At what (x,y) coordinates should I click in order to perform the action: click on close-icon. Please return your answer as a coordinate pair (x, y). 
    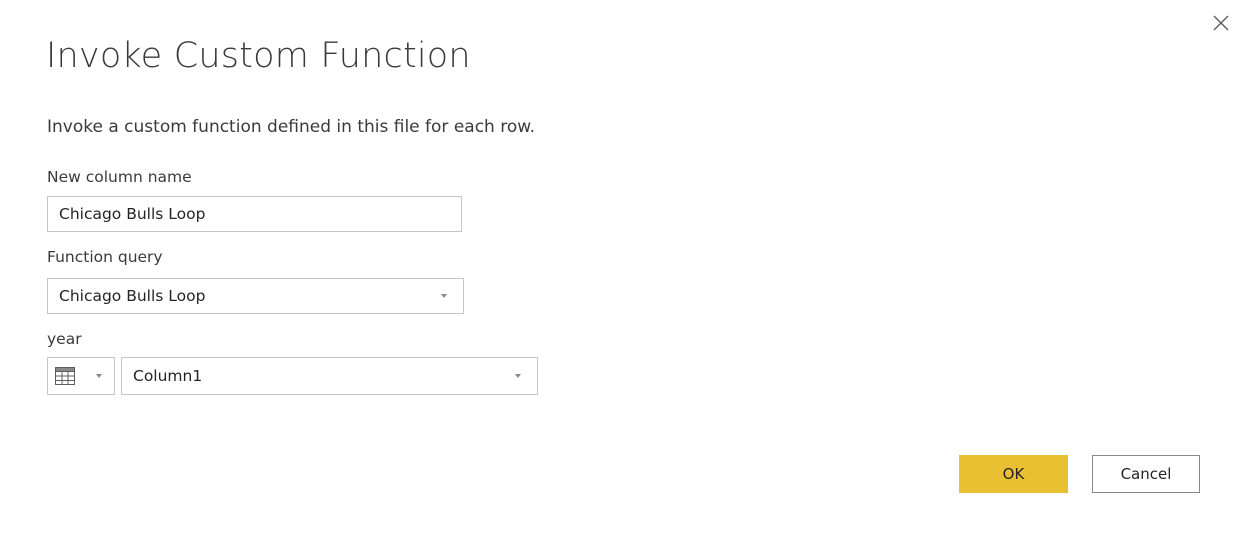
    Looking at the image, I should click on (1221, 23).